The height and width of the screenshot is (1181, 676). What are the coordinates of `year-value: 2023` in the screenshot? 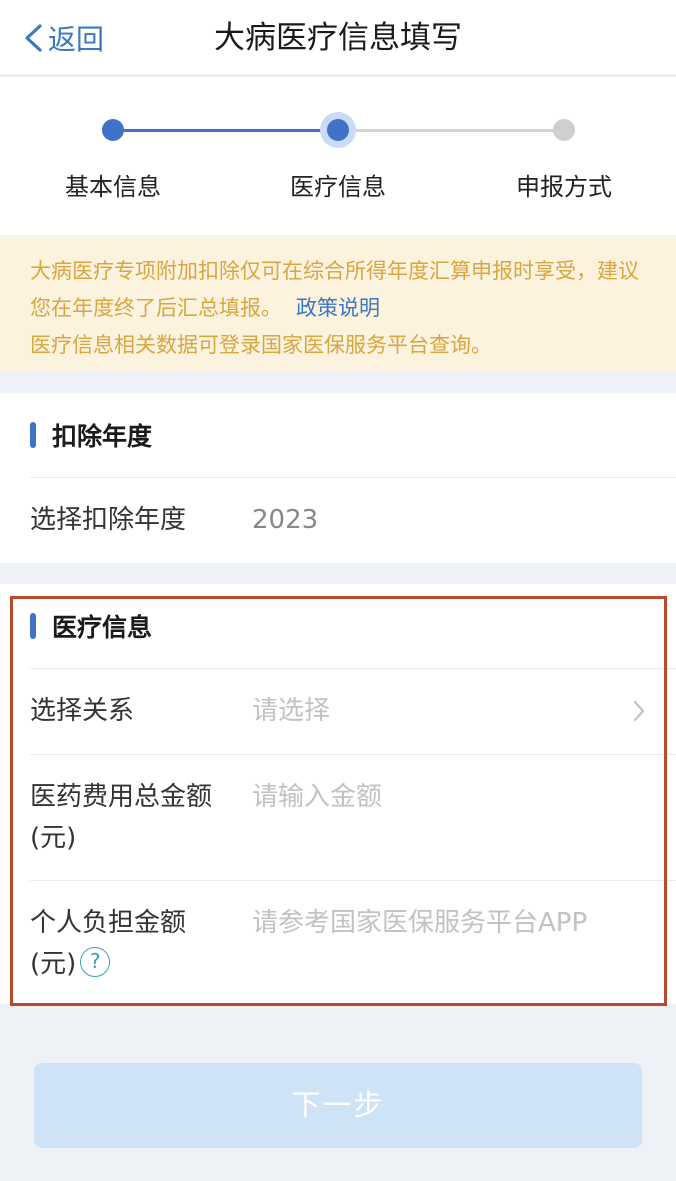 It's located at (285, 520).